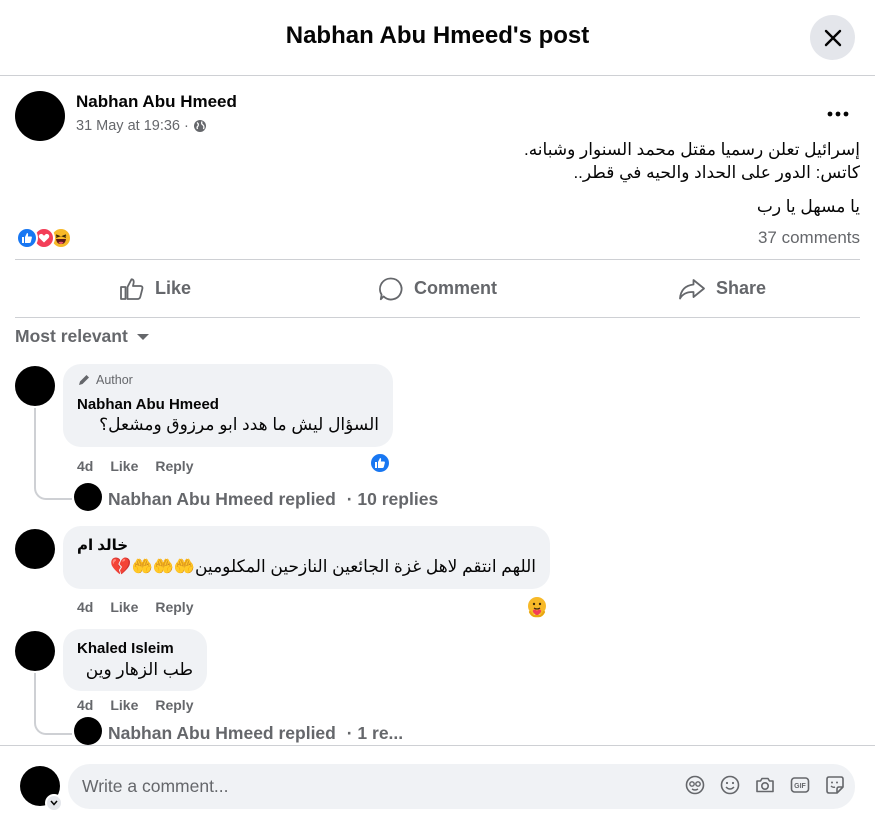 The width and height of the screenshot is (875, 832). I want to click on post-text-line: كاتس: الدور على الحداد والحيه في قطر.., so click(716, 172).